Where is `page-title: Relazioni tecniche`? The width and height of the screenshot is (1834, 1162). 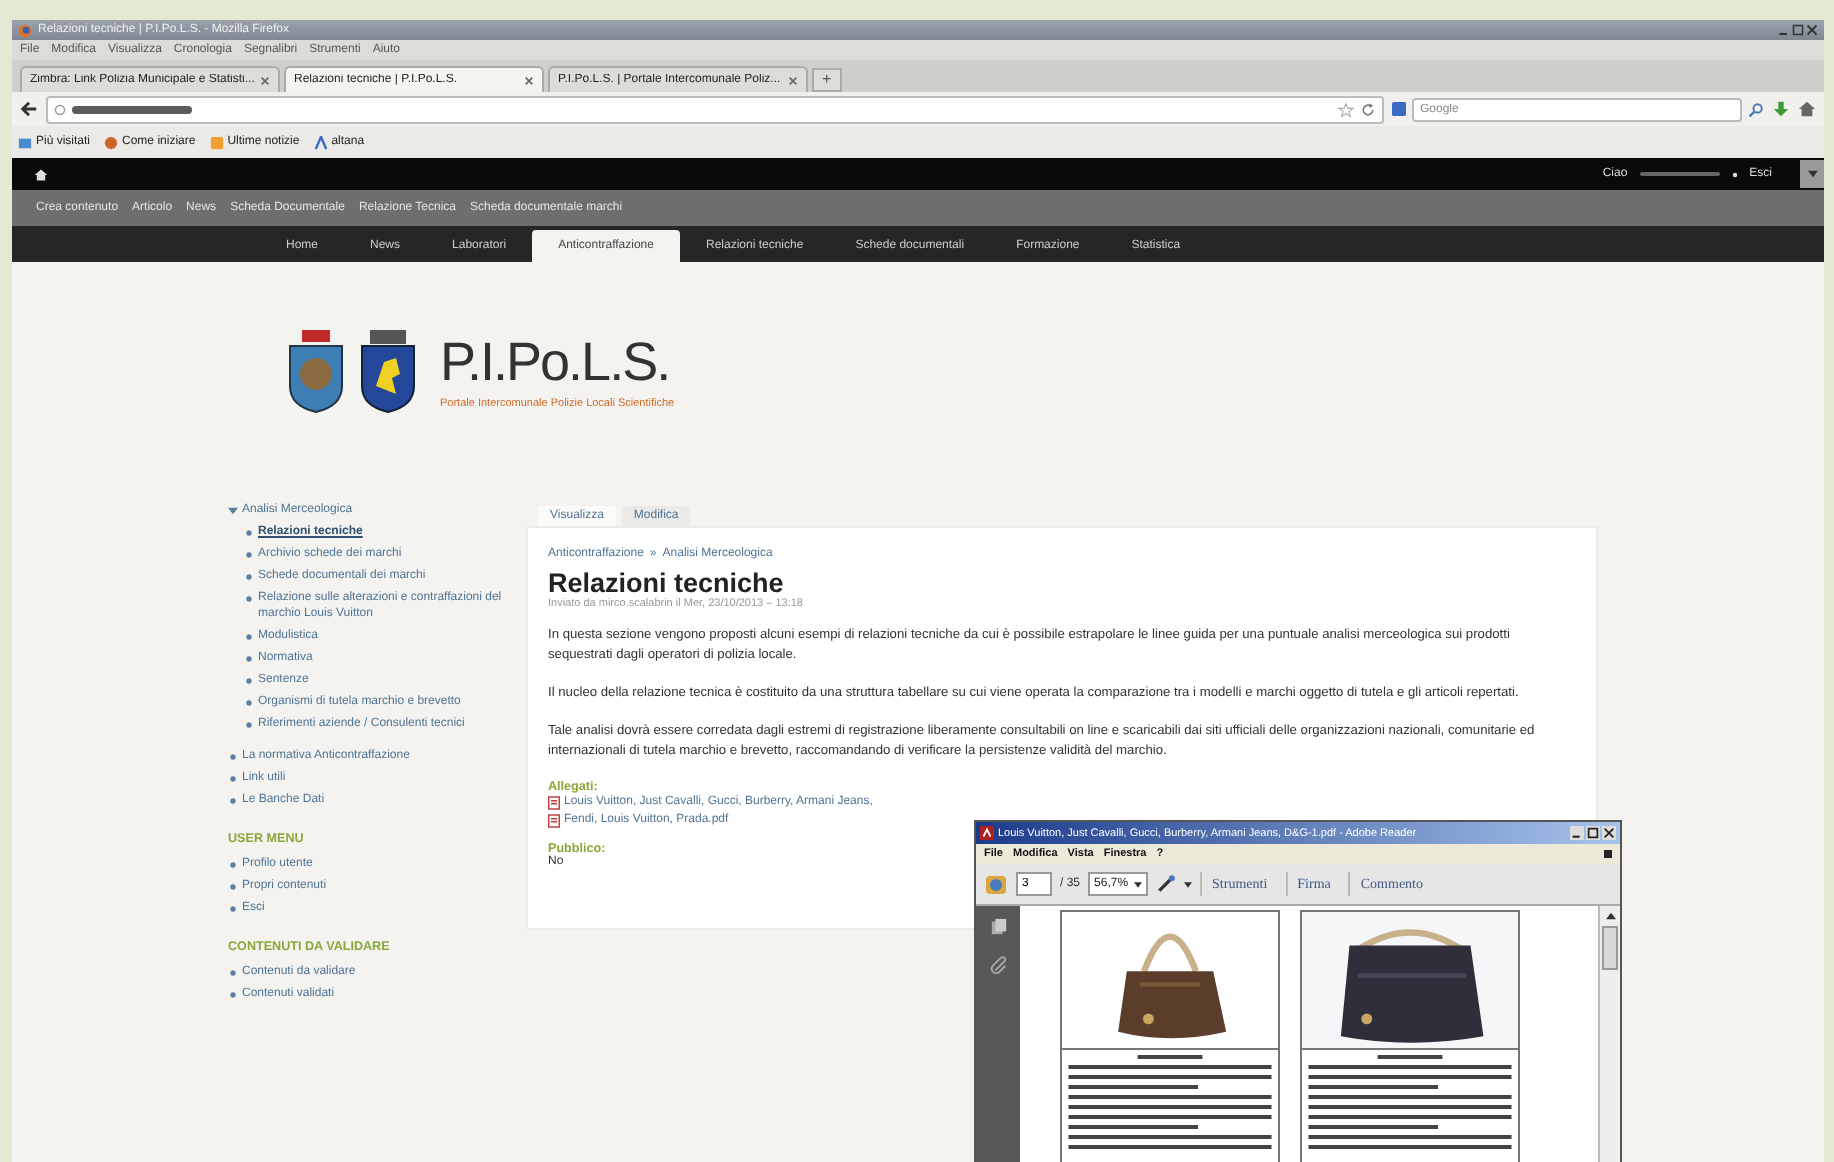 page-title: Relazioni tecniche is located at coordinates (667, 583).